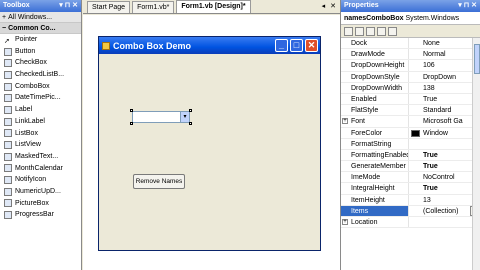 The width and height of the screenshot is (480, 270). Describe the element at coordinates (109, 7) in the screenshot. I see `tab-start-page: Start Page` at that location.